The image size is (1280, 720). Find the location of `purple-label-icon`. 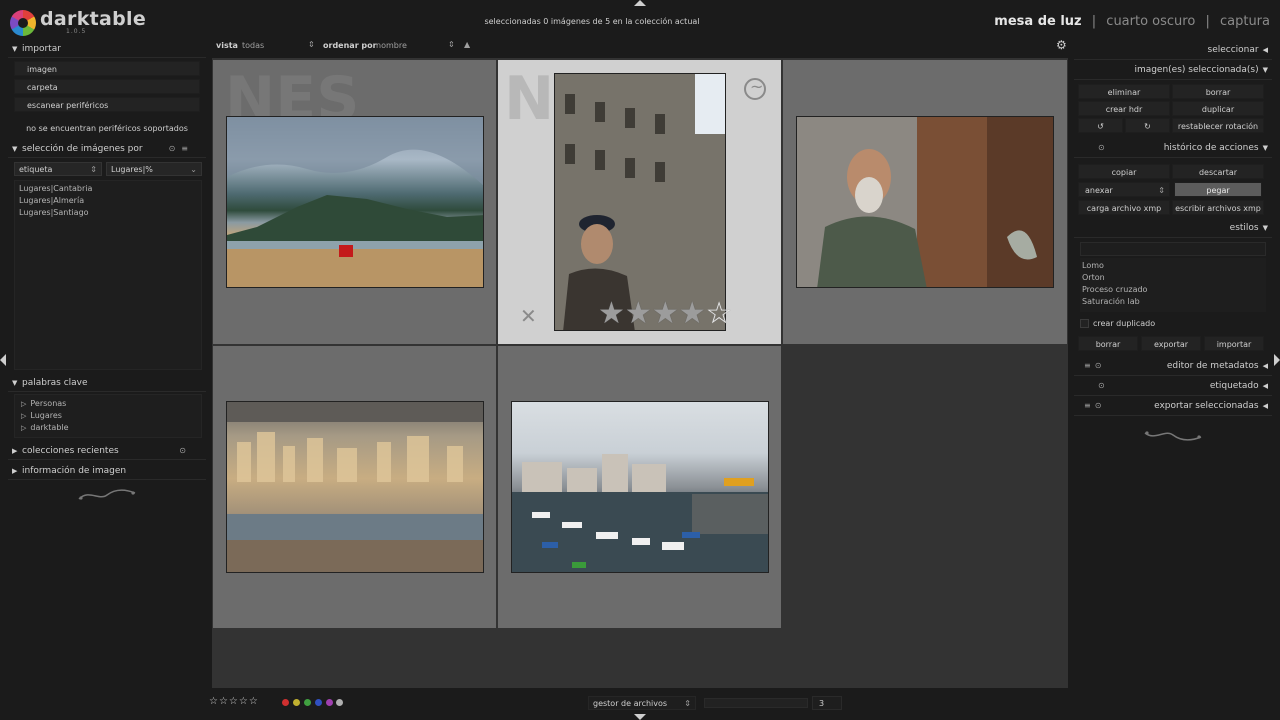

purple-label-icon is located at coordinates (329, 702).